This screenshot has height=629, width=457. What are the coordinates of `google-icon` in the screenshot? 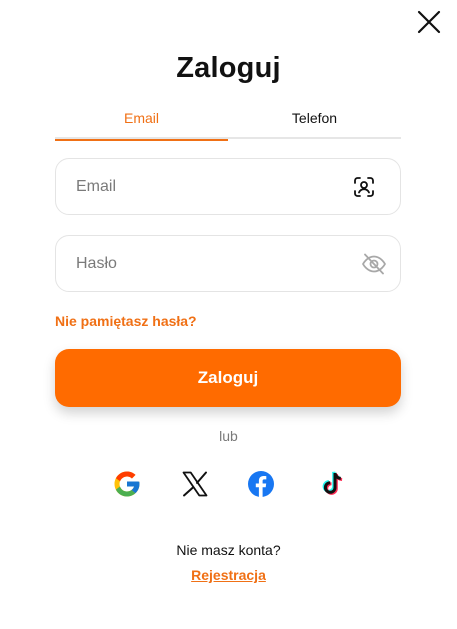 It's located at (127, 484).